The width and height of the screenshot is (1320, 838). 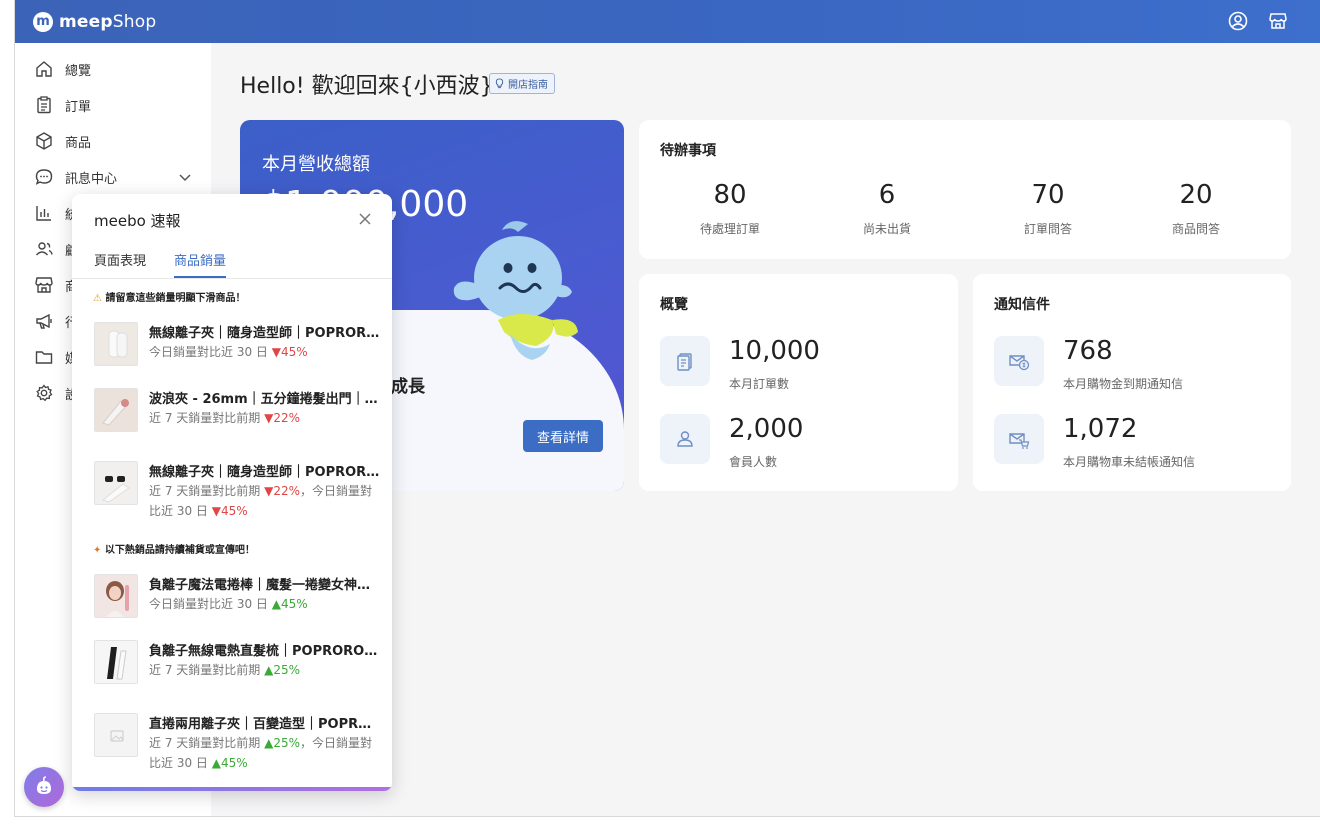 I want to click on todo-label: 商品問答, so click(x=1195, y=229).